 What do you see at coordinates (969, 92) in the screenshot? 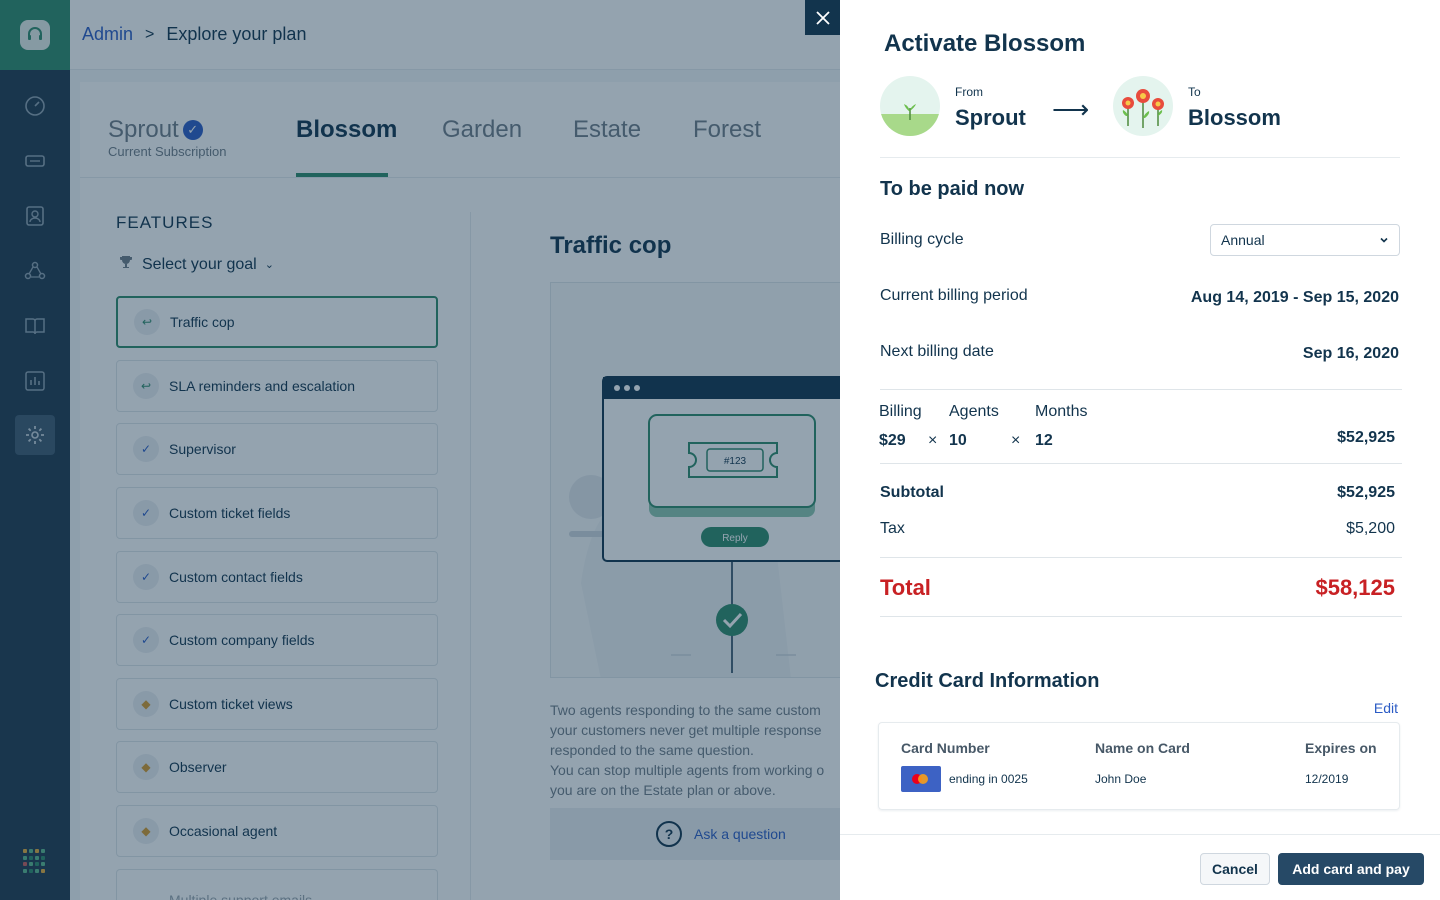
I see `from-label: From` at bounding box center [969, 92].